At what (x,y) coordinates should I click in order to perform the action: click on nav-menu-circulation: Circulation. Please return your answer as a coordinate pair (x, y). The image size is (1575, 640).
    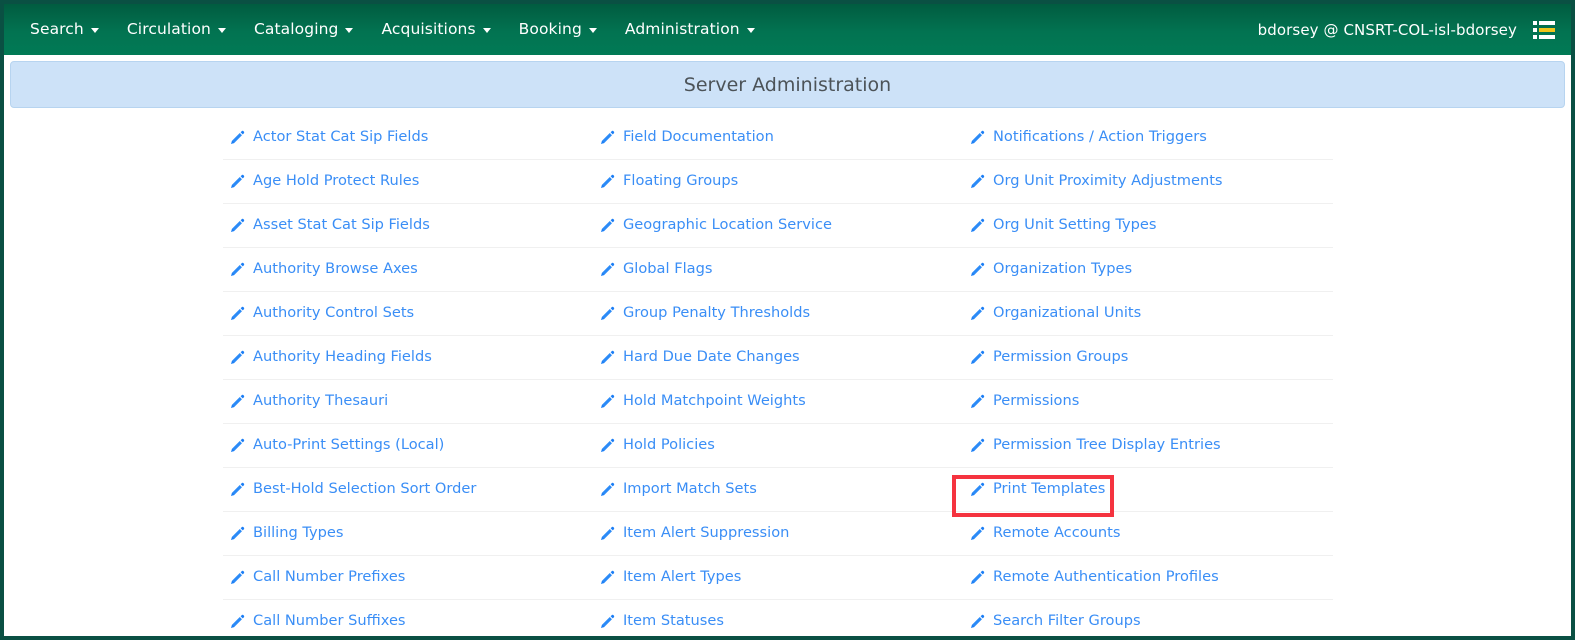
    Looking at the image, I should click on (176, 30).